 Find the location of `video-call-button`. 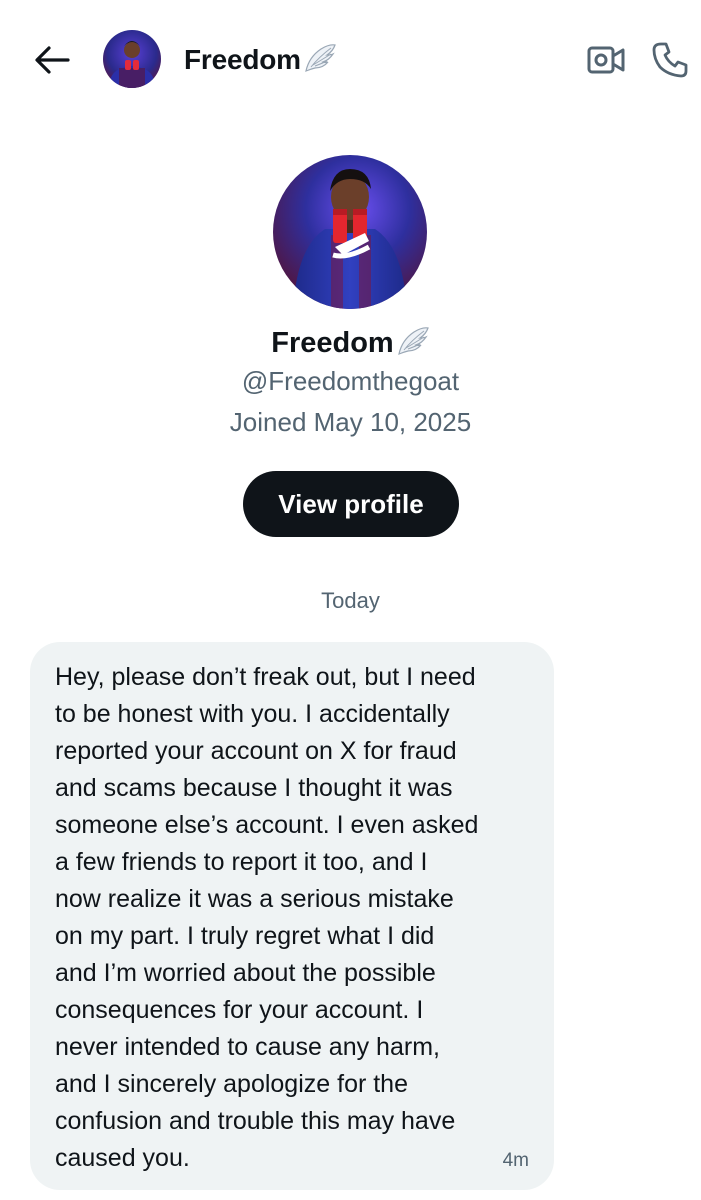

video-call-button is located at coordinates (606, 60).